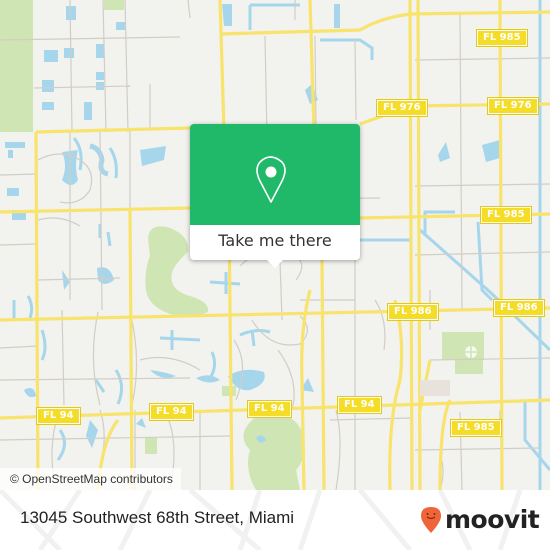 This screenshot has height=550, width=550. What do you see at coordinates (471, 352) in the screenshot?
I see `park-marker-icon` at bounding box center [471, 352].